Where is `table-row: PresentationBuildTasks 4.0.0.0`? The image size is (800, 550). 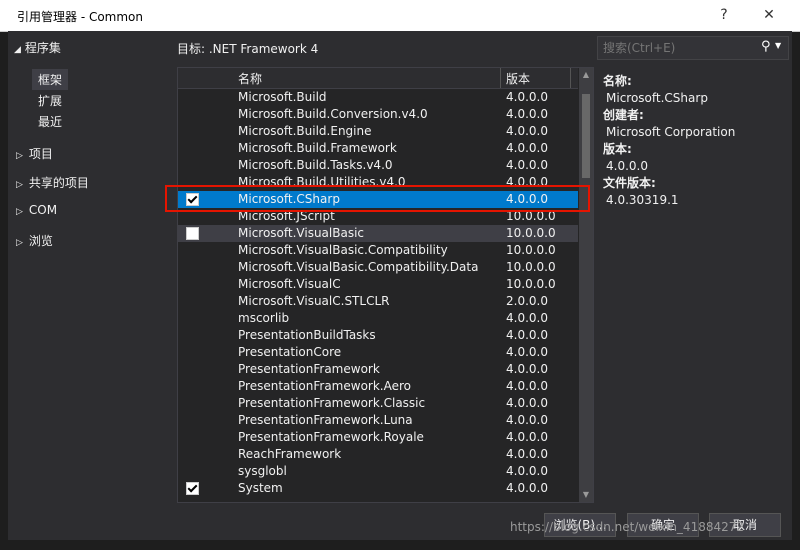
table-row: PresentationBuildTasks 4.0.0.0 is located at coordinates (378, 335).